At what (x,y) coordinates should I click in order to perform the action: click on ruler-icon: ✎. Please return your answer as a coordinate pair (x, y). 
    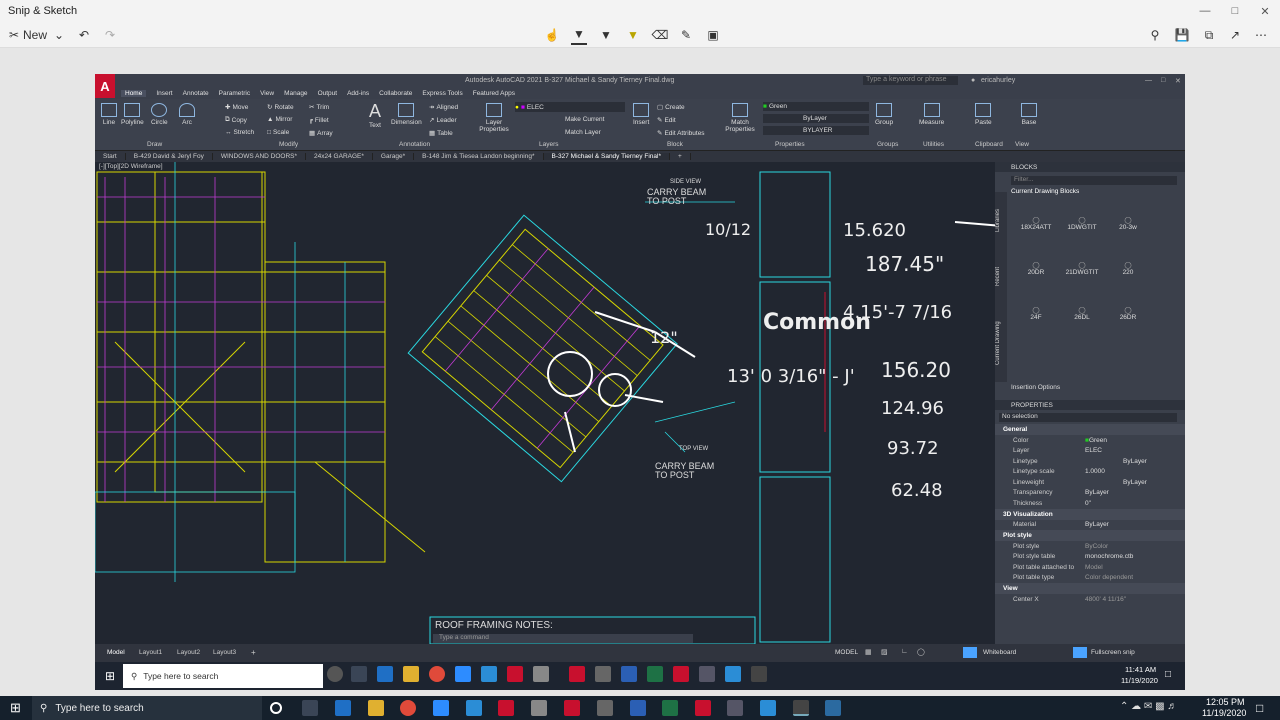
    Looking at the image, I should click on (686, 35).